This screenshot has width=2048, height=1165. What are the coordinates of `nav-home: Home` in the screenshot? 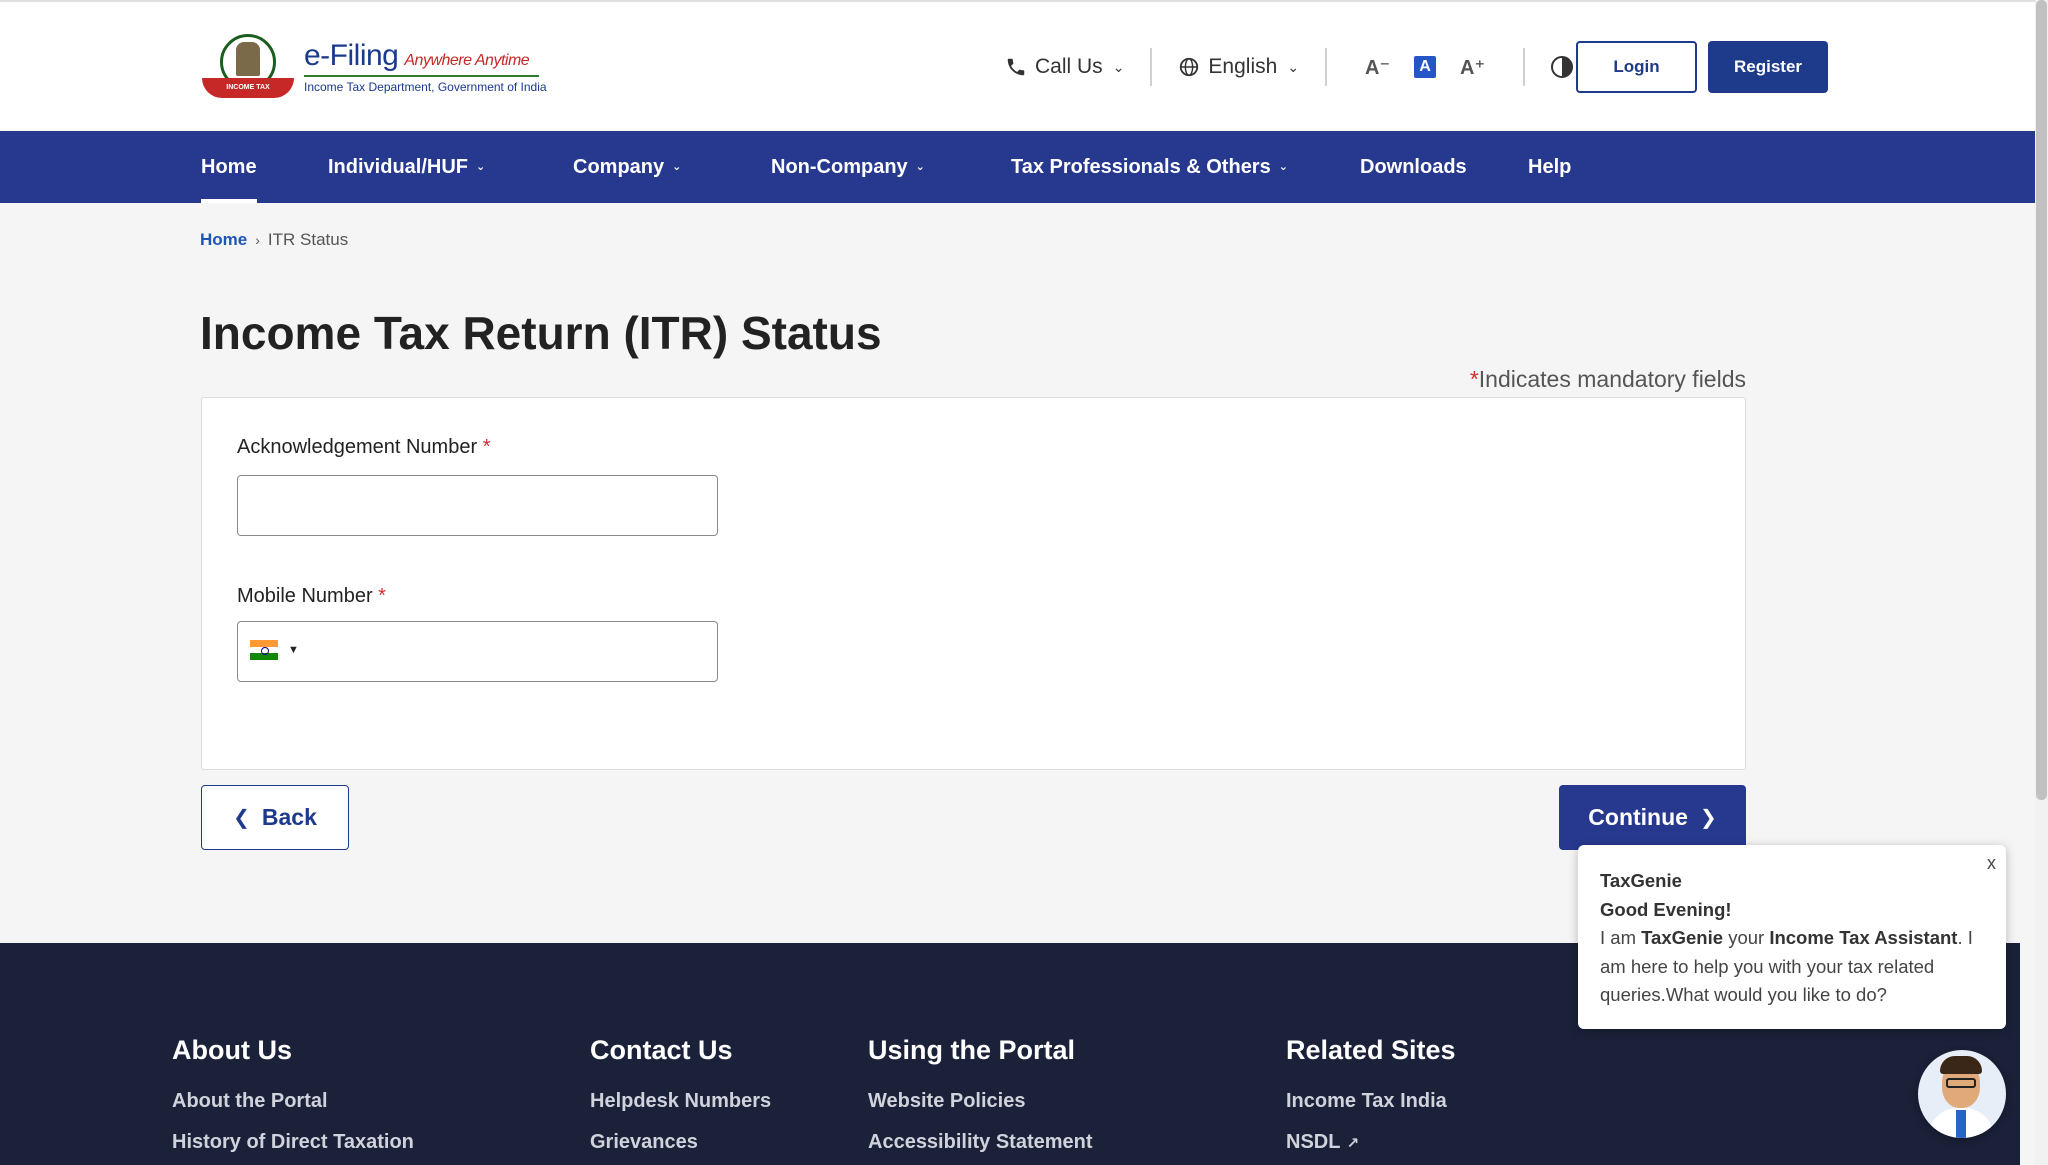 It's located at (229, 167).